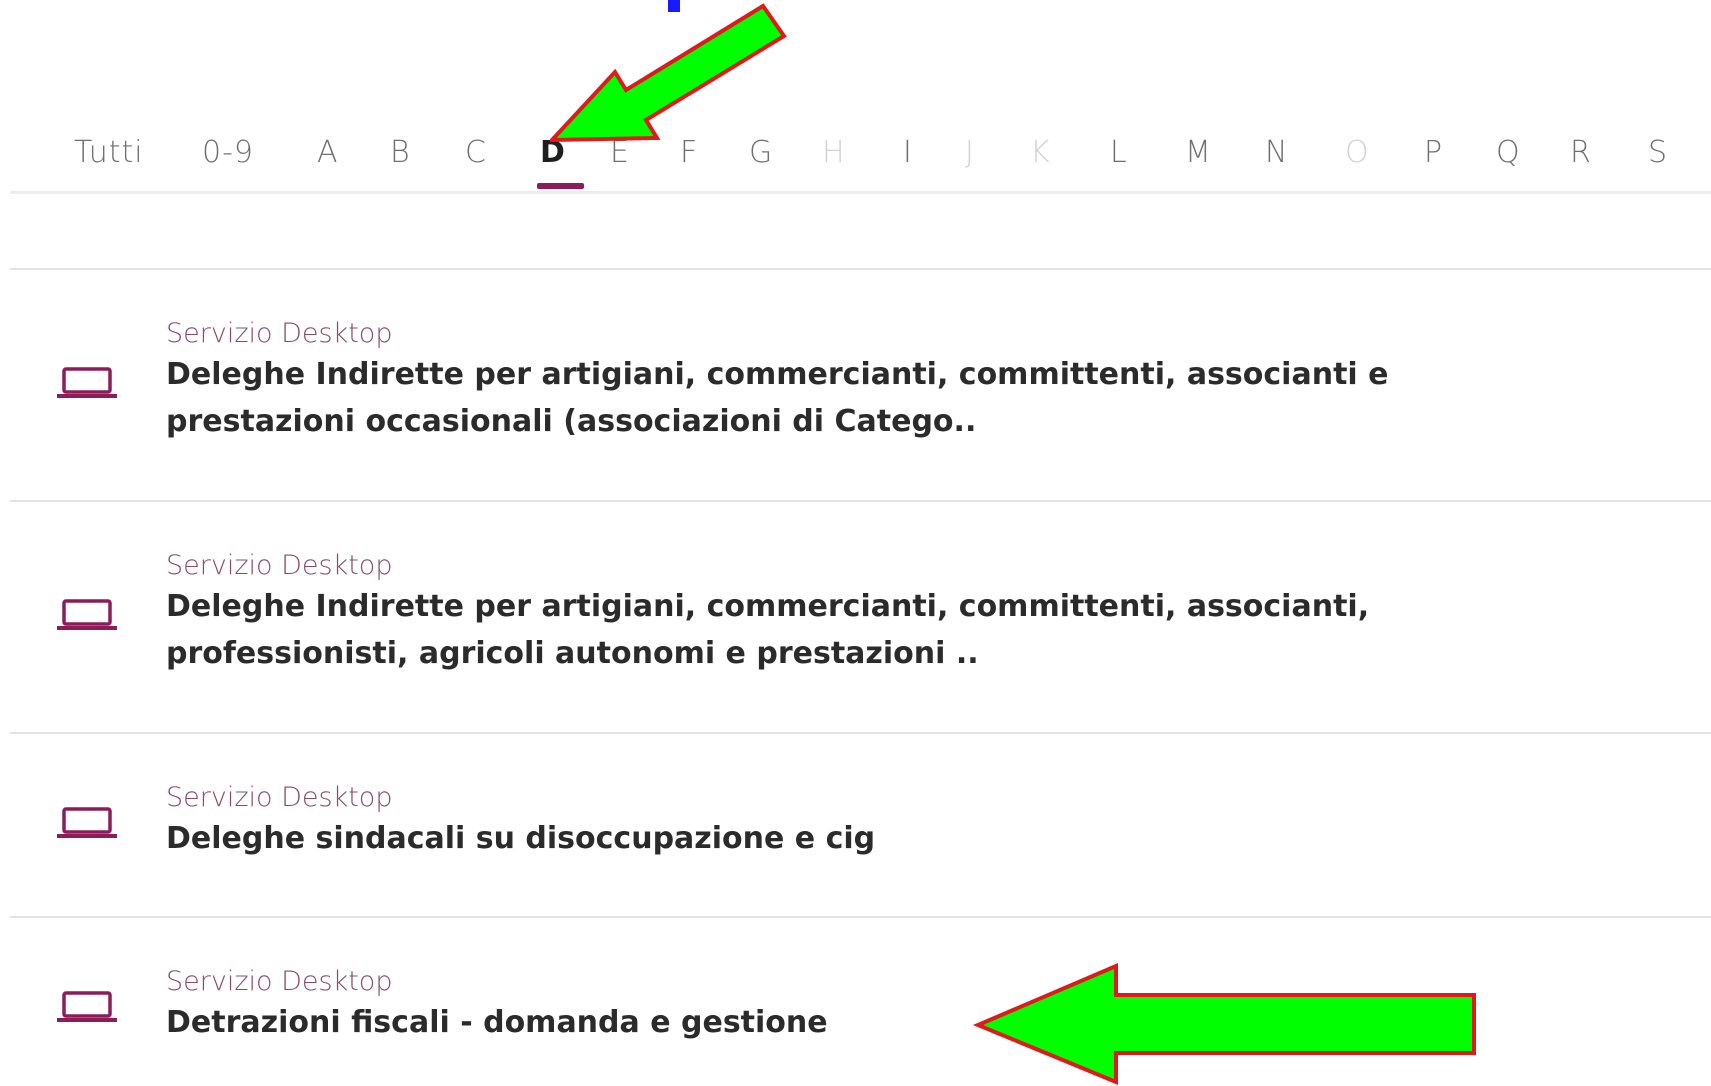 This screenshot has height=1086, width=1711. I want to click on alpha-filter-a: A, so click(328, 152).